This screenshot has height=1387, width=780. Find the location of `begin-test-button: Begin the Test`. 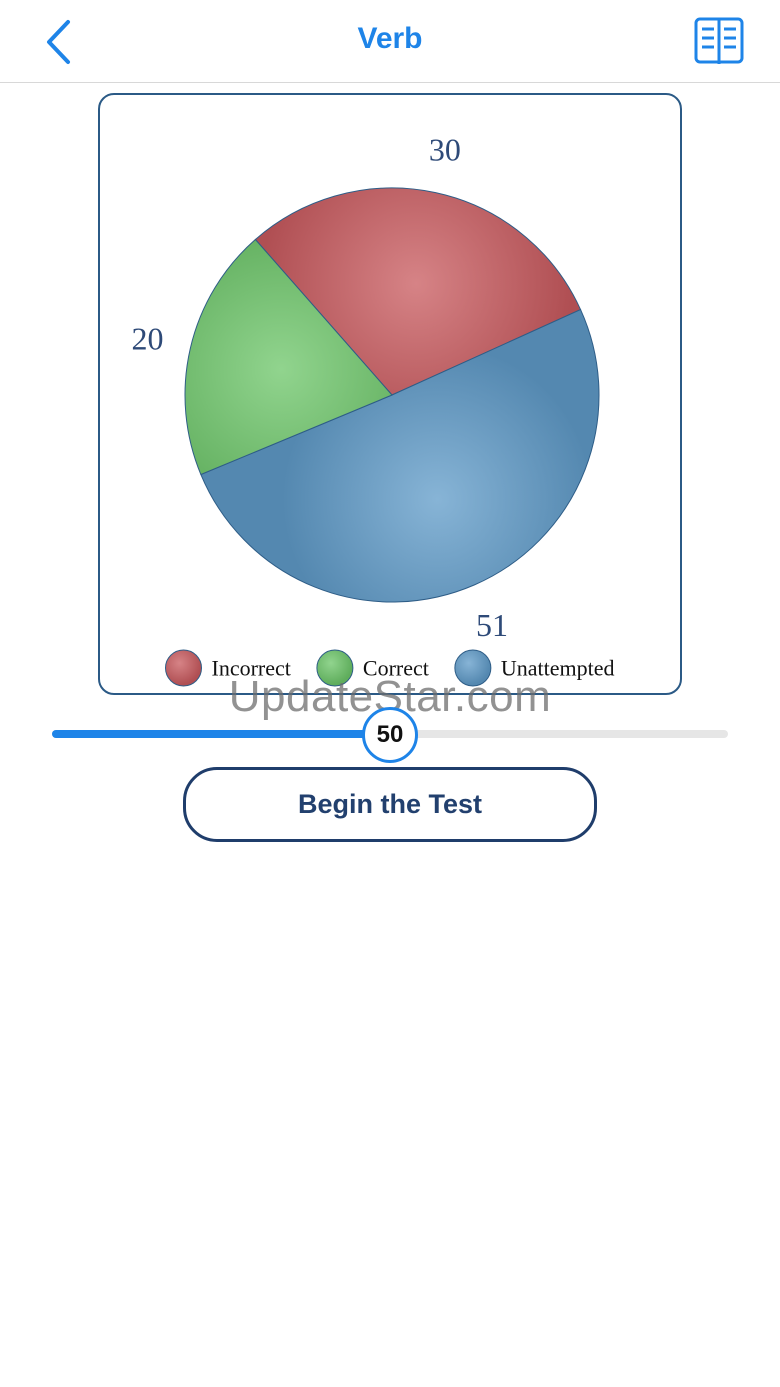

begin-test-button: Begin the Test is located at coordinates (390, 804).